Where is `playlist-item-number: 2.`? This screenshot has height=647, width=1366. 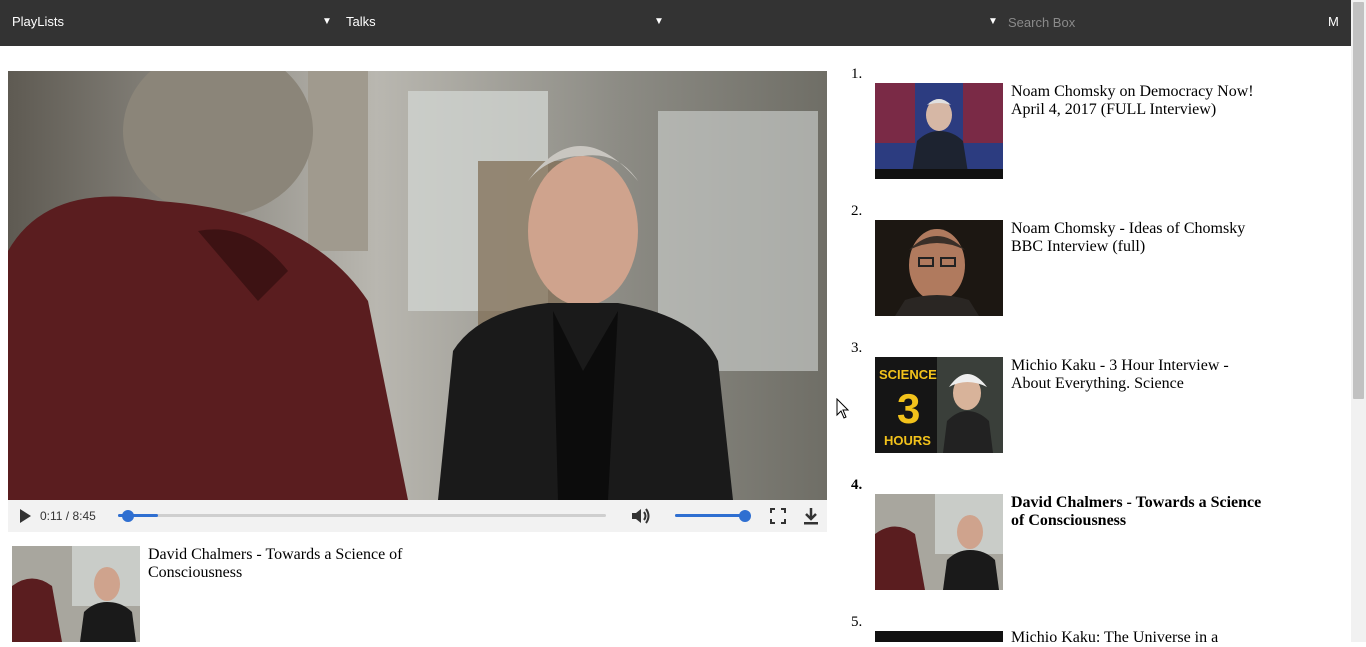 playlist-item-number: 2. is located at coordinates (857, 211).